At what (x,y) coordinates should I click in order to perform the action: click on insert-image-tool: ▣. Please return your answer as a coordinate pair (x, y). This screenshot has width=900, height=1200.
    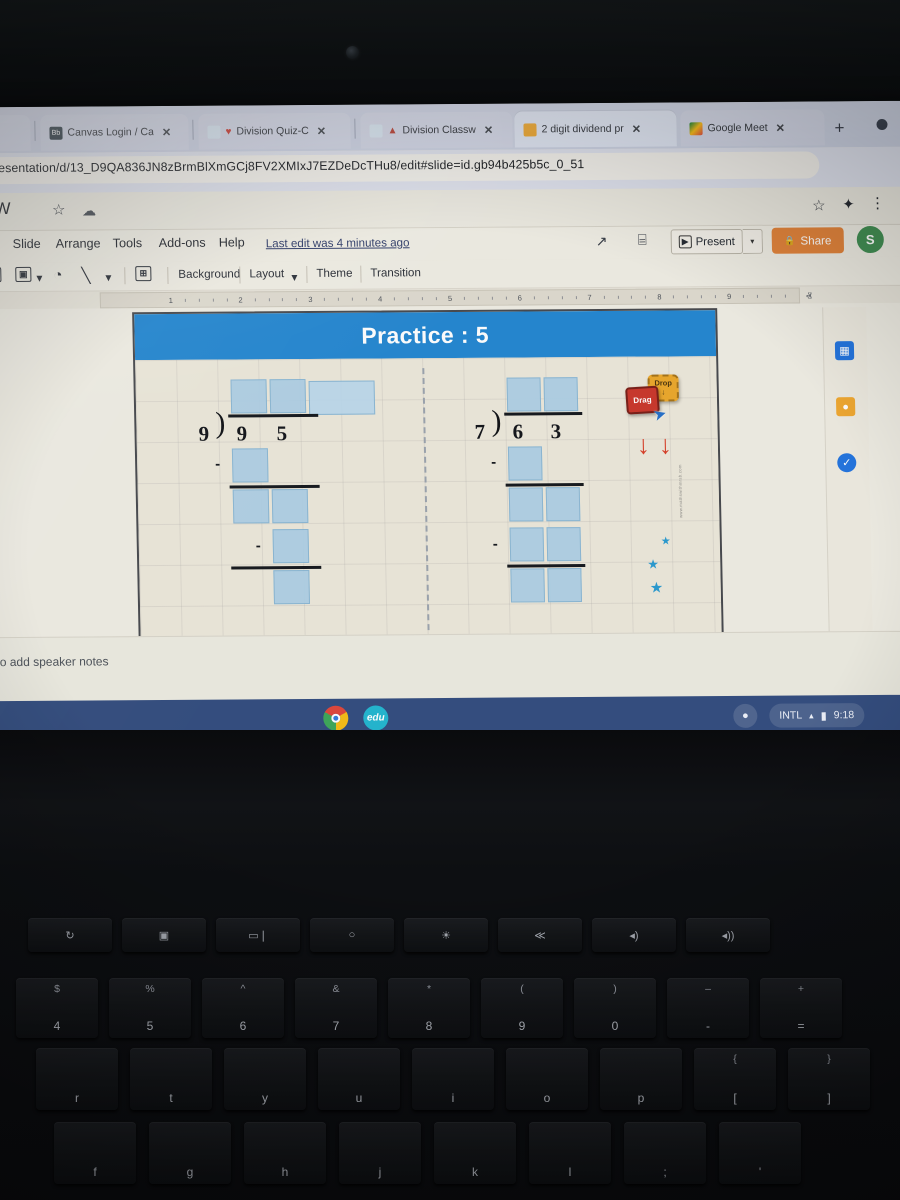
    Looking at the image, I should click on (23, 274).